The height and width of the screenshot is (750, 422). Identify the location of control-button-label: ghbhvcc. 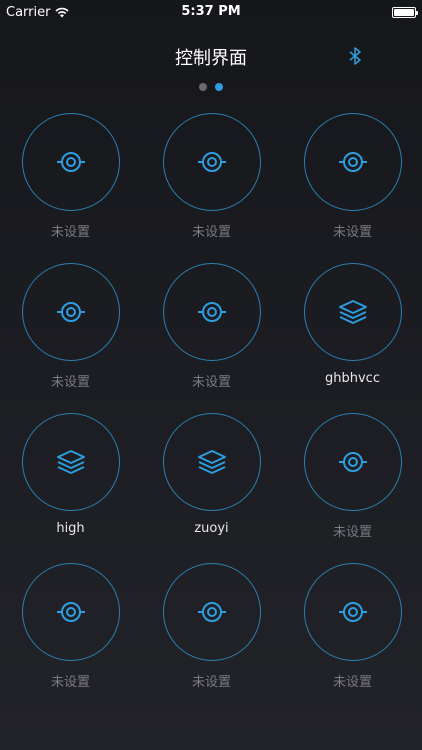
(352, 378).